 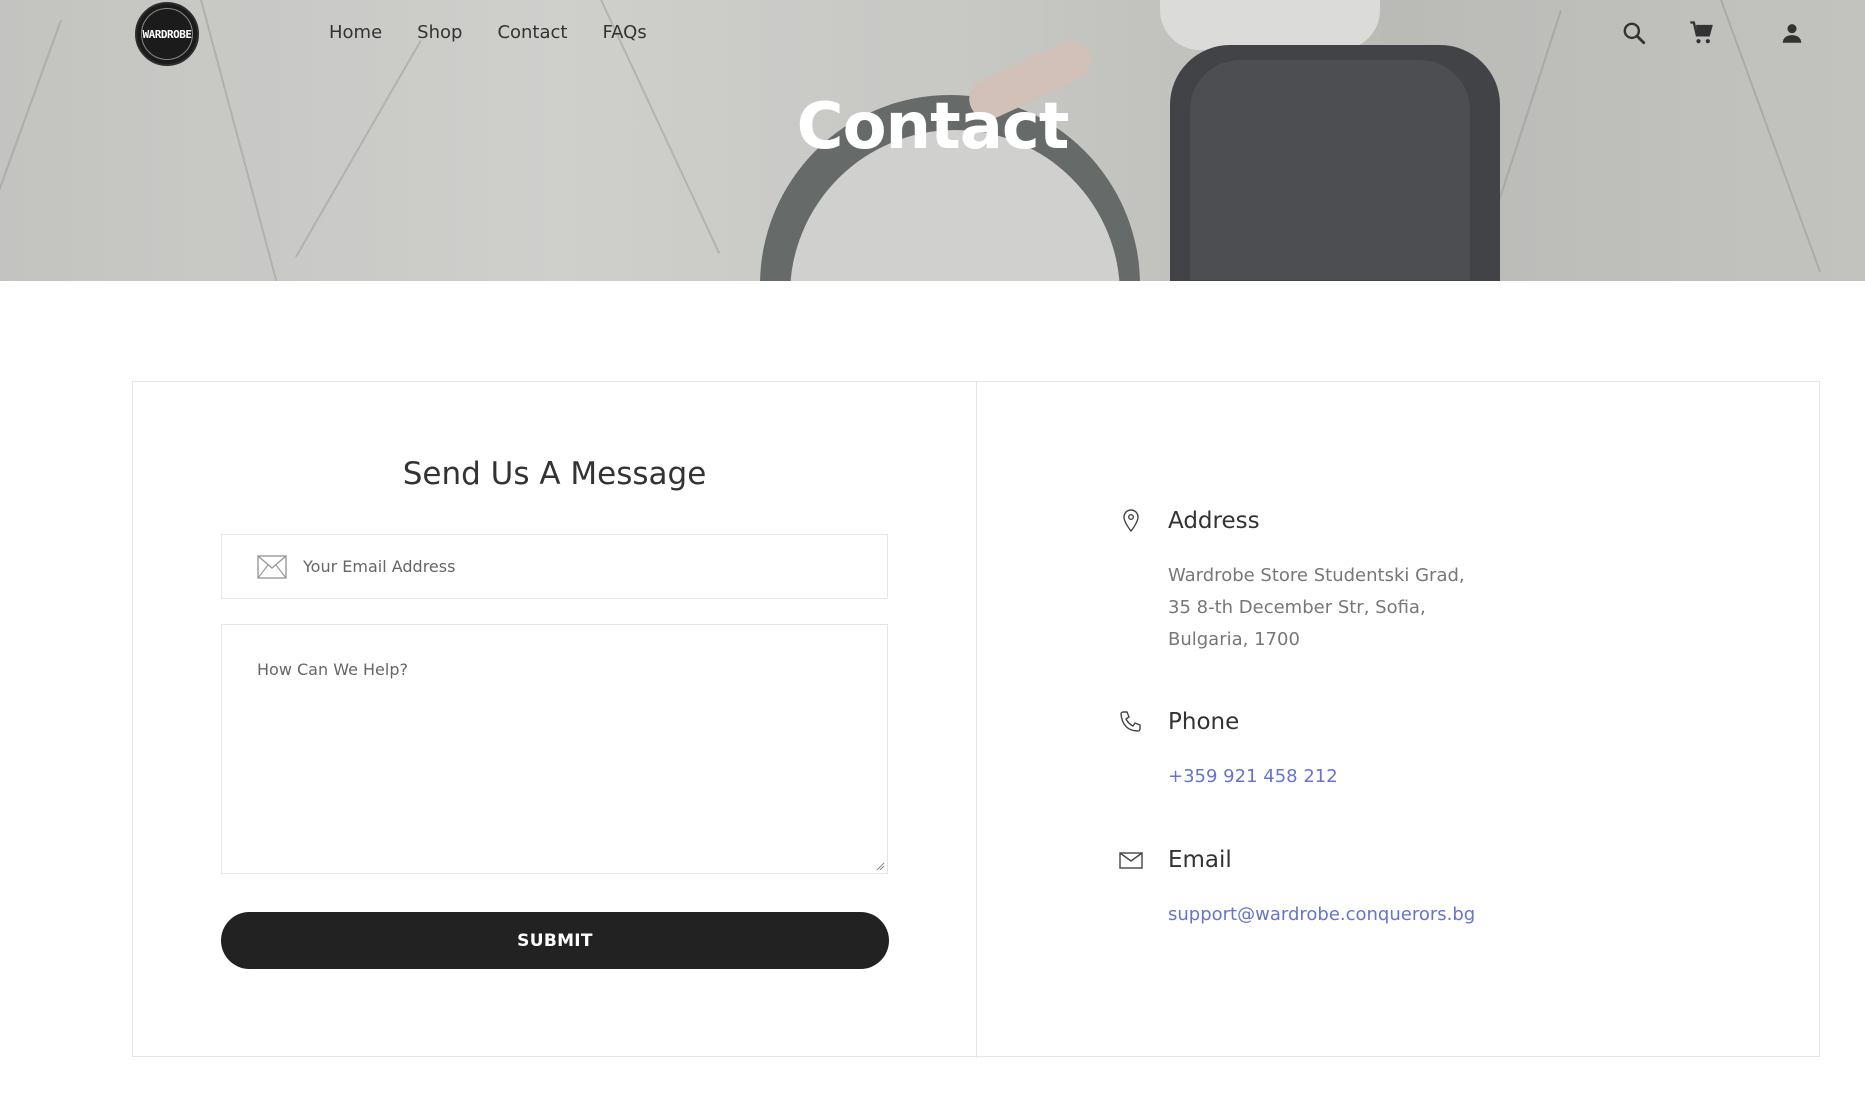 I want to click on email-link: support@wardrobe.conquerors.bg, so click(x=1321, y=914).